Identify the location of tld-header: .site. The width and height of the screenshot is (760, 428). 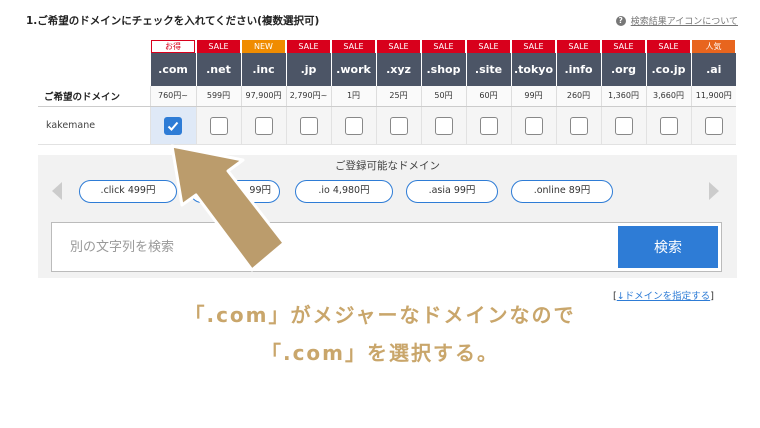
(488, 69).